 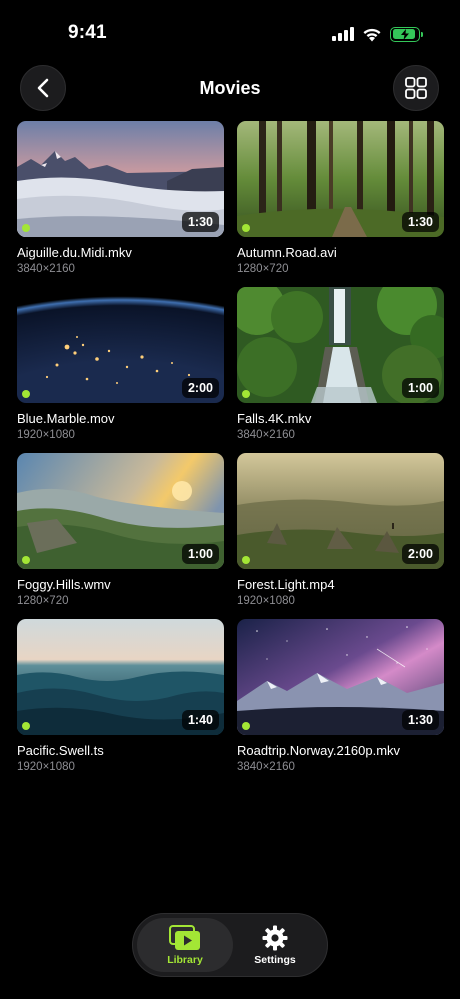 What do you see at coordinates (286, 584) in the screenshot?
I see `video-filename: Forest.Light.mp4` at bounding box center [286, 584].